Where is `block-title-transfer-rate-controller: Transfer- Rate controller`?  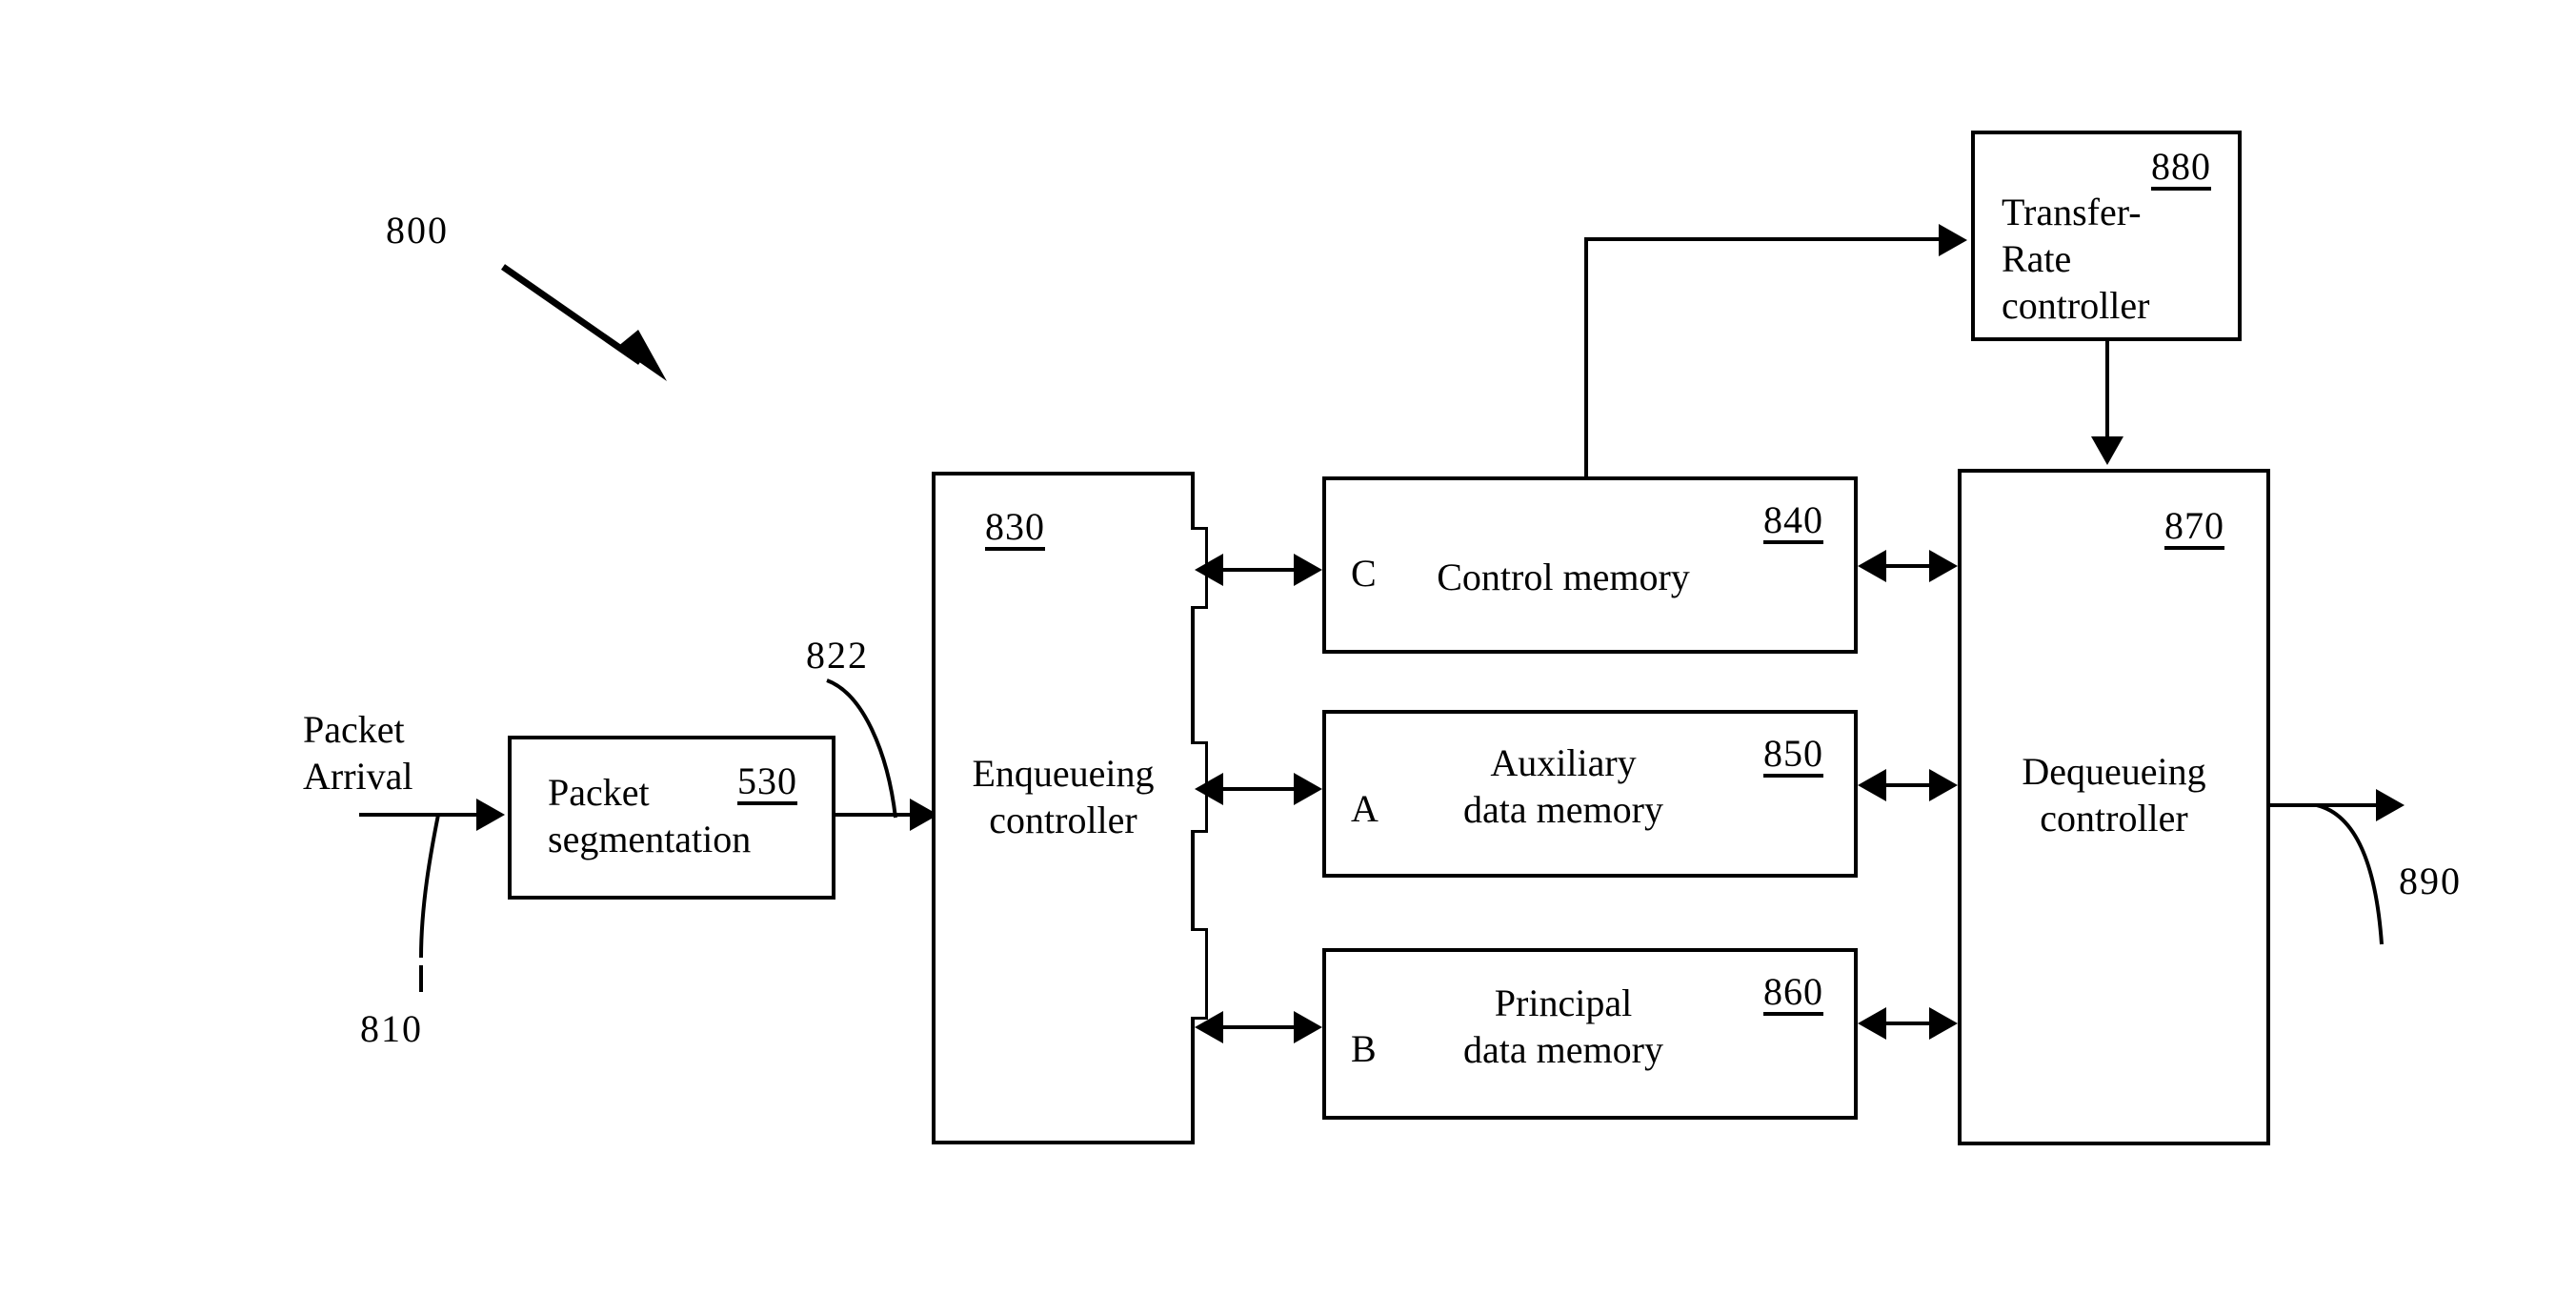
block-title-transfer-rate-controller: Transfer- Rate controller is located at coordinates (2076, 259).